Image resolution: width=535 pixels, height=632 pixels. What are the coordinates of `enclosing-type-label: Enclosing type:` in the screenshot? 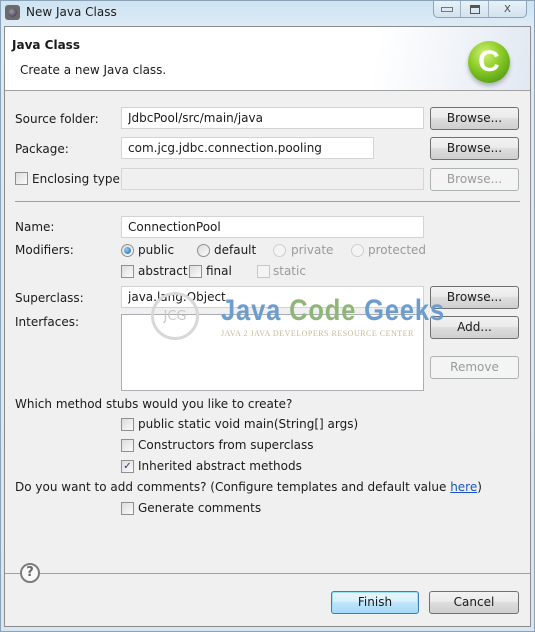 It's located at (78, 179).